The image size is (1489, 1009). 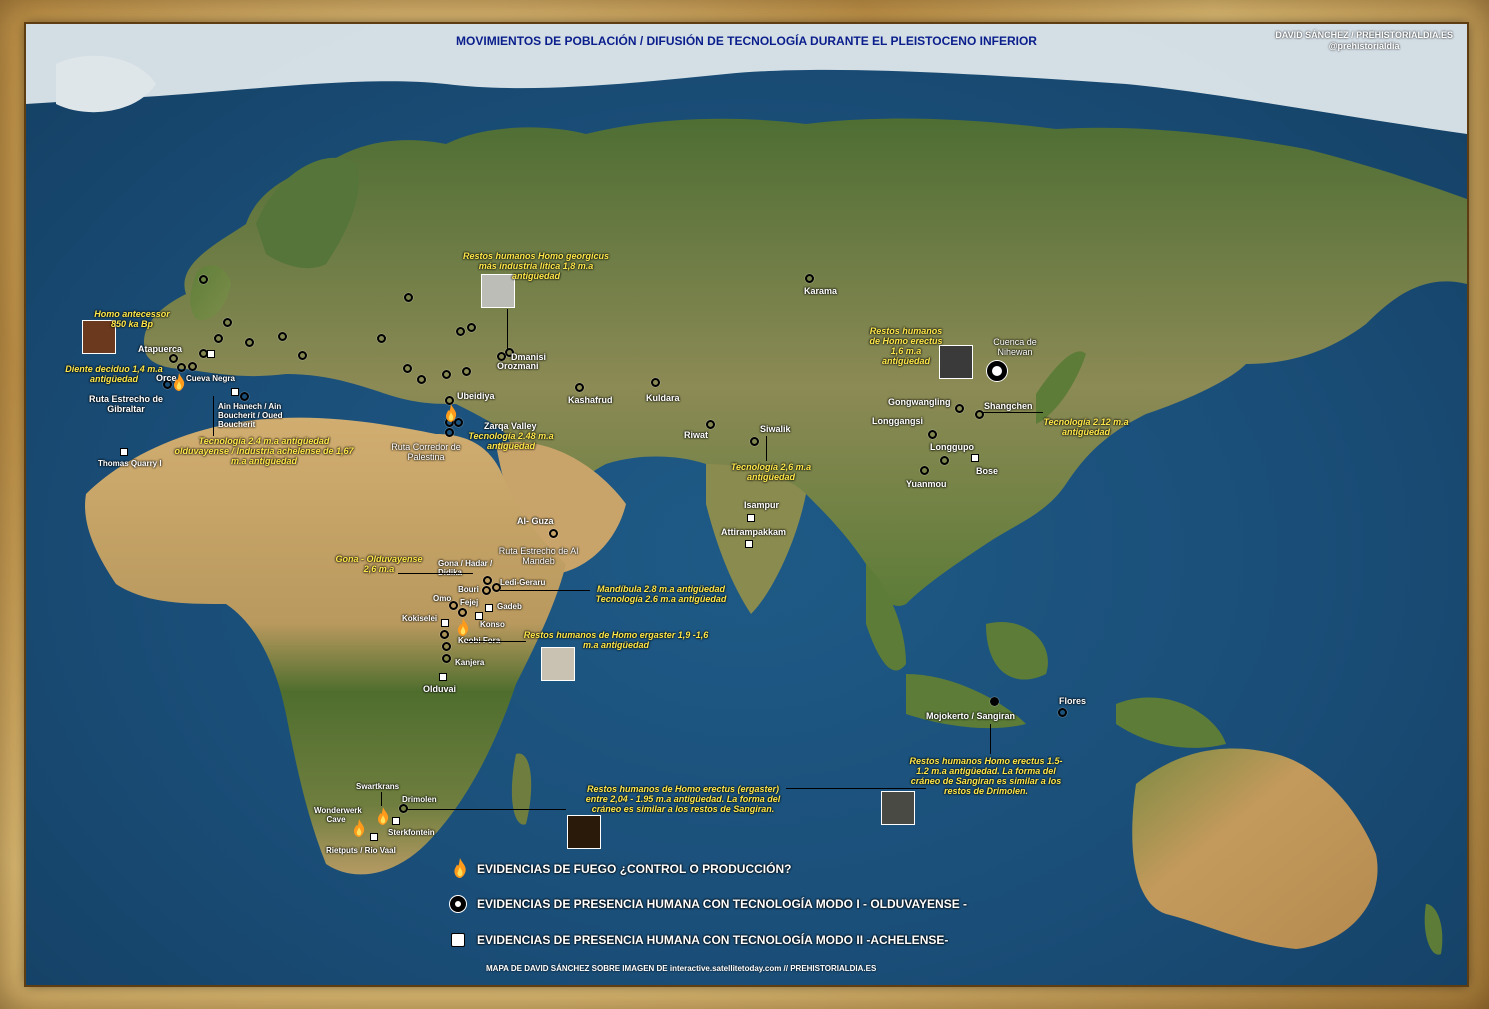 What do you see at coordinates (442, 598) in the screenshot?
I see `label-omo: Omo` at bounding box center [442, 598].